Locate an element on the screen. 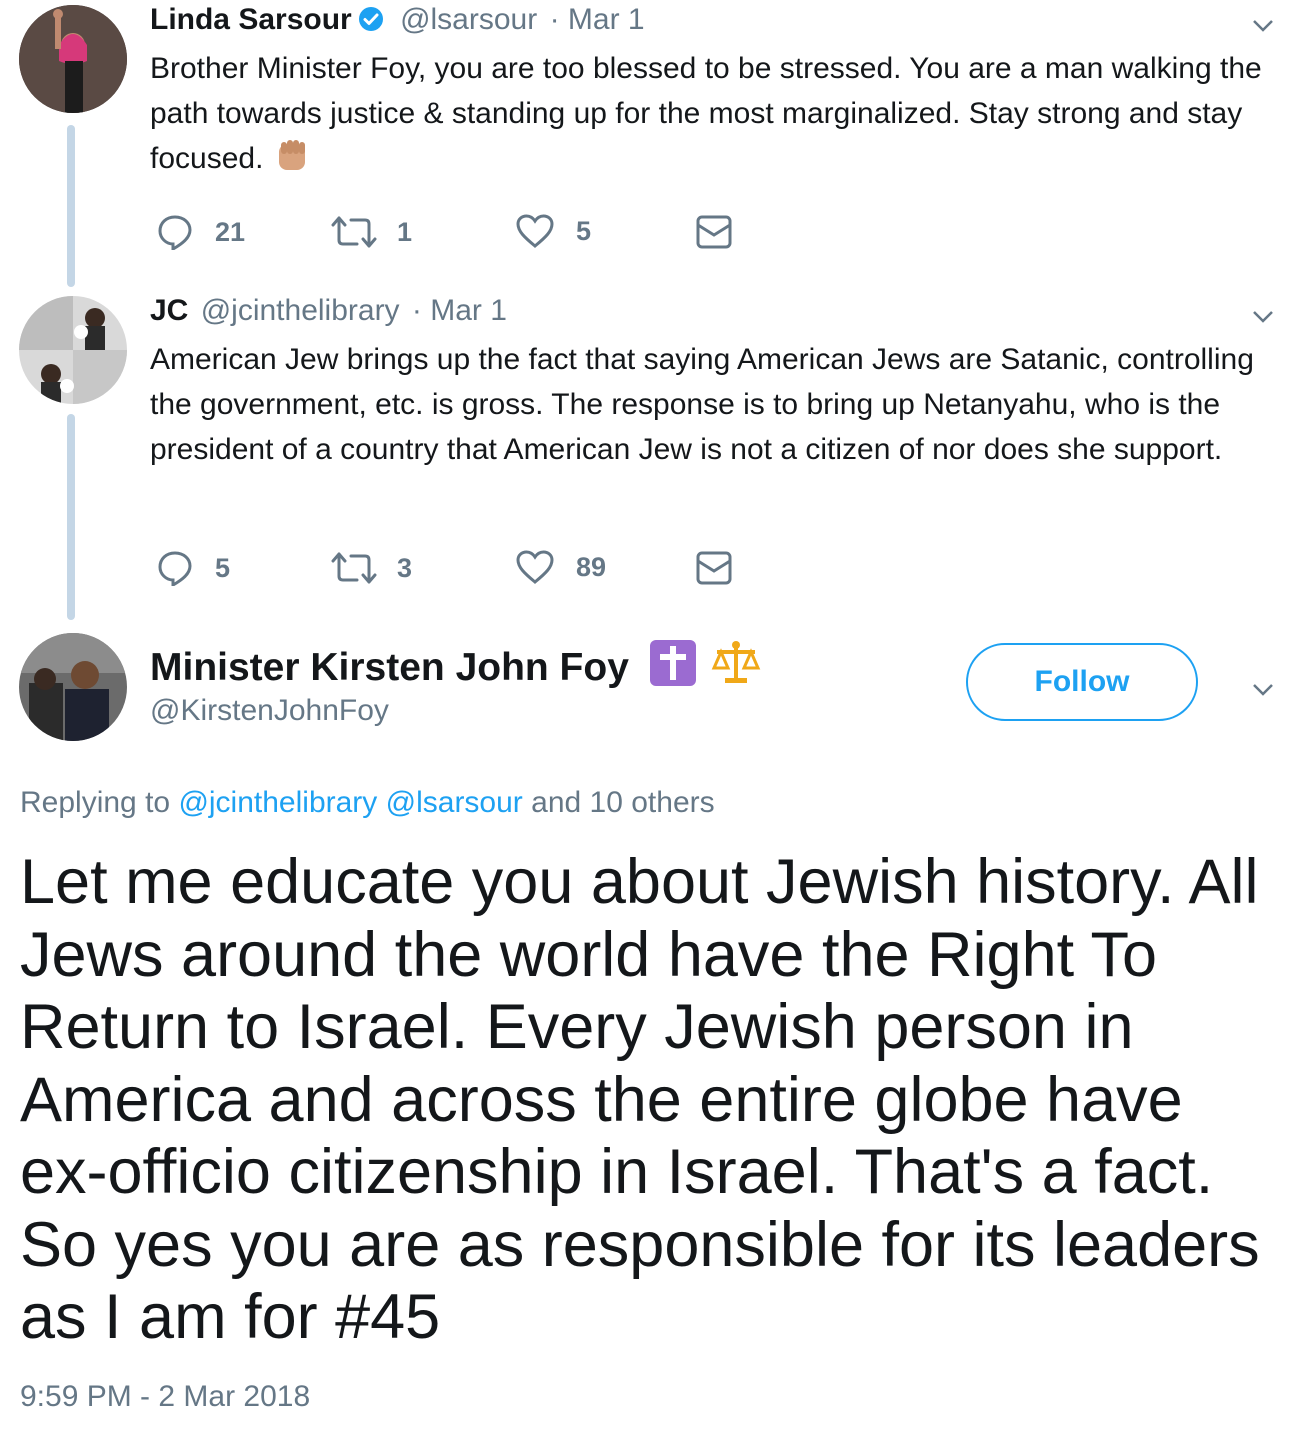 This screenshot has width=1293, height=1429. like-button: 89 is located at coordinates (561, 567).